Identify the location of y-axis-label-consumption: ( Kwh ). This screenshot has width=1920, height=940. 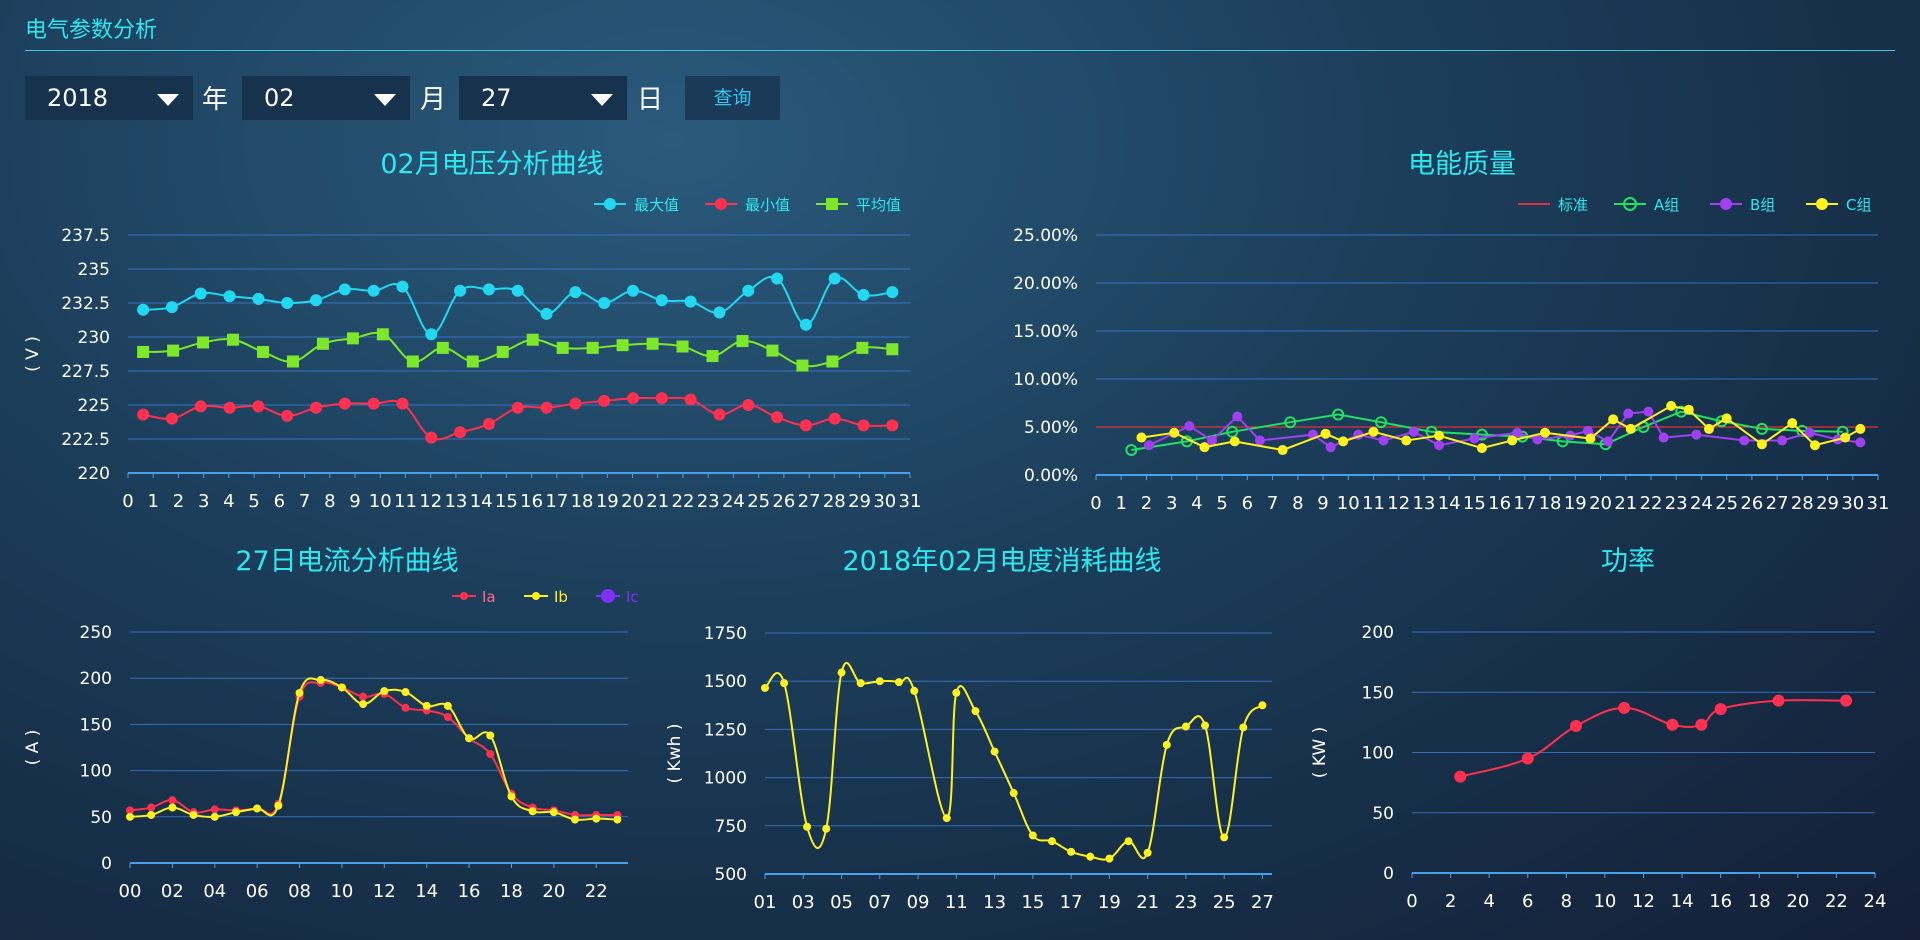
(675, 754).